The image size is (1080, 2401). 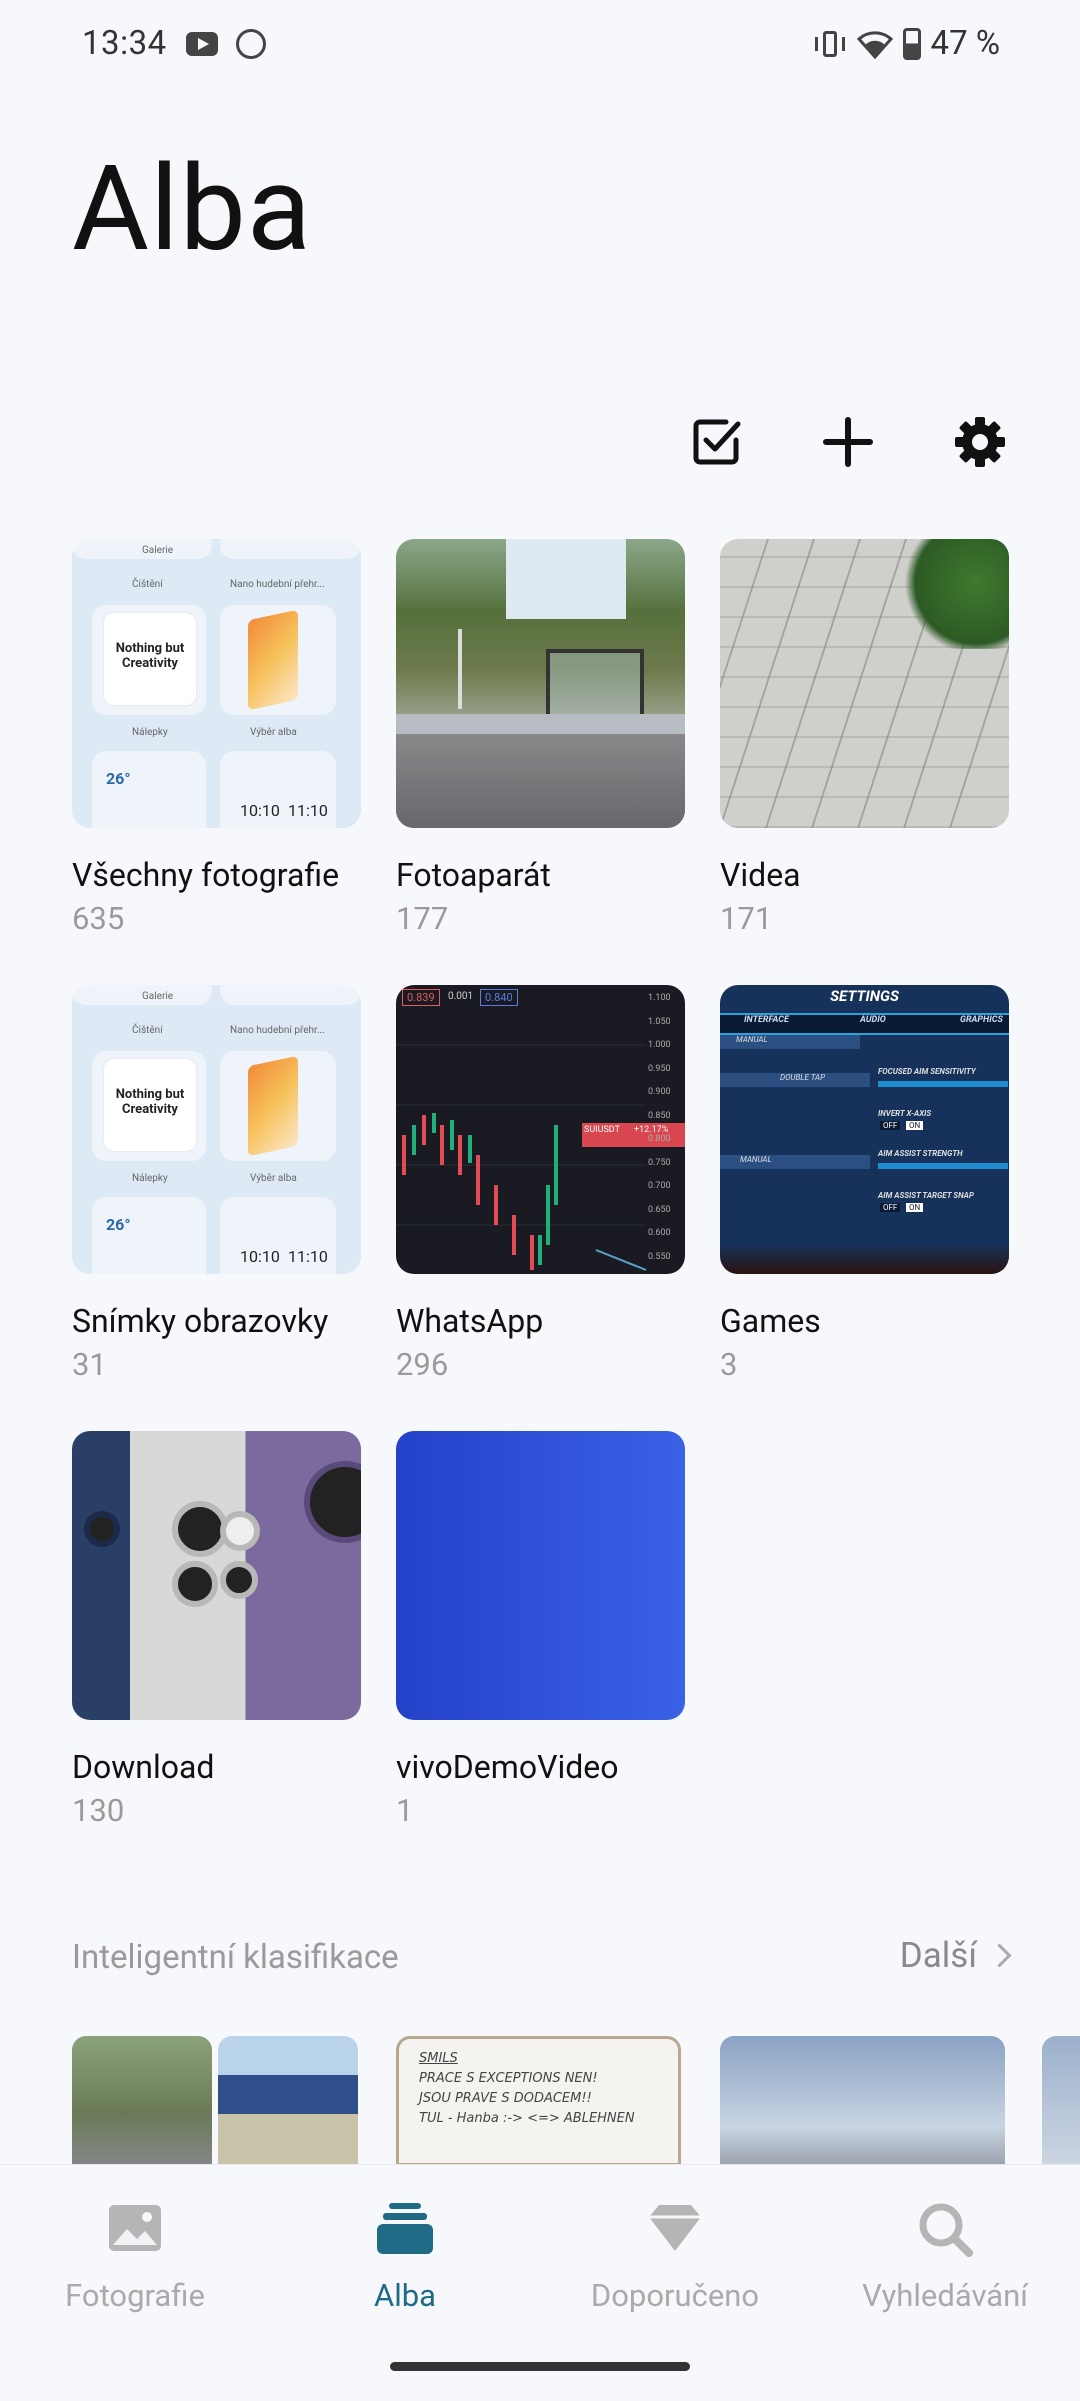 I want to click on gear-icon, so click(x=980, y=442).